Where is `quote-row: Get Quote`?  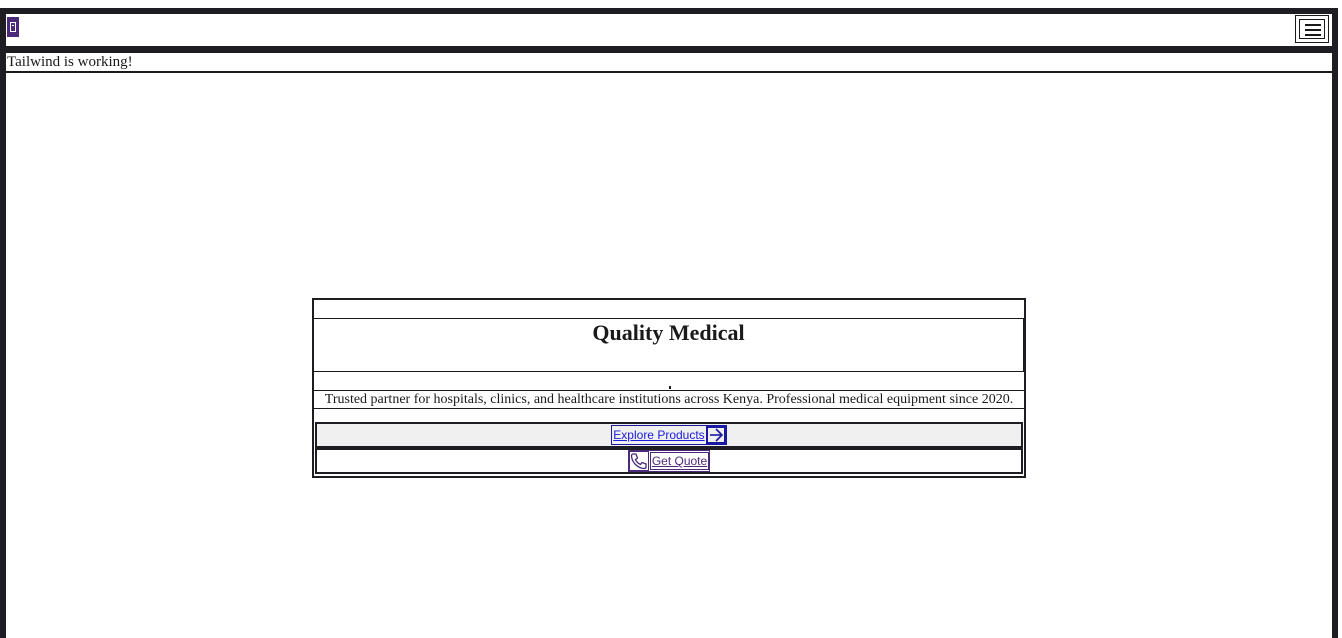 quote-row: Get Quote is located at coordinates (669, 461).